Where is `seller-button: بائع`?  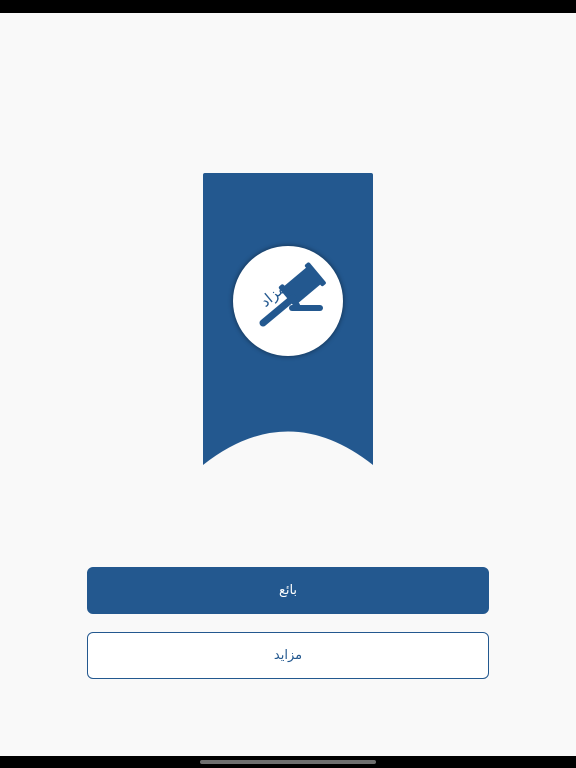
seller-button: بائع is located at coordinates (288, 590).